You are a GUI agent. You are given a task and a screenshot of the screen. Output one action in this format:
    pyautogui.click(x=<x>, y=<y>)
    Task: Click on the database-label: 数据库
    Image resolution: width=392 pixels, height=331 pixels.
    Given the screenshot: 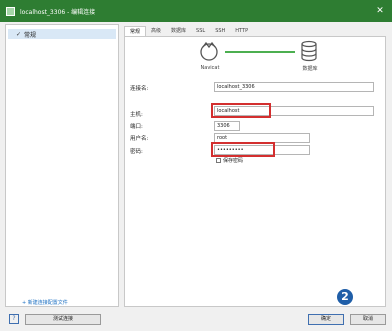 What is the action you would take?
    pyautogui.click(x=310, y=69)
    